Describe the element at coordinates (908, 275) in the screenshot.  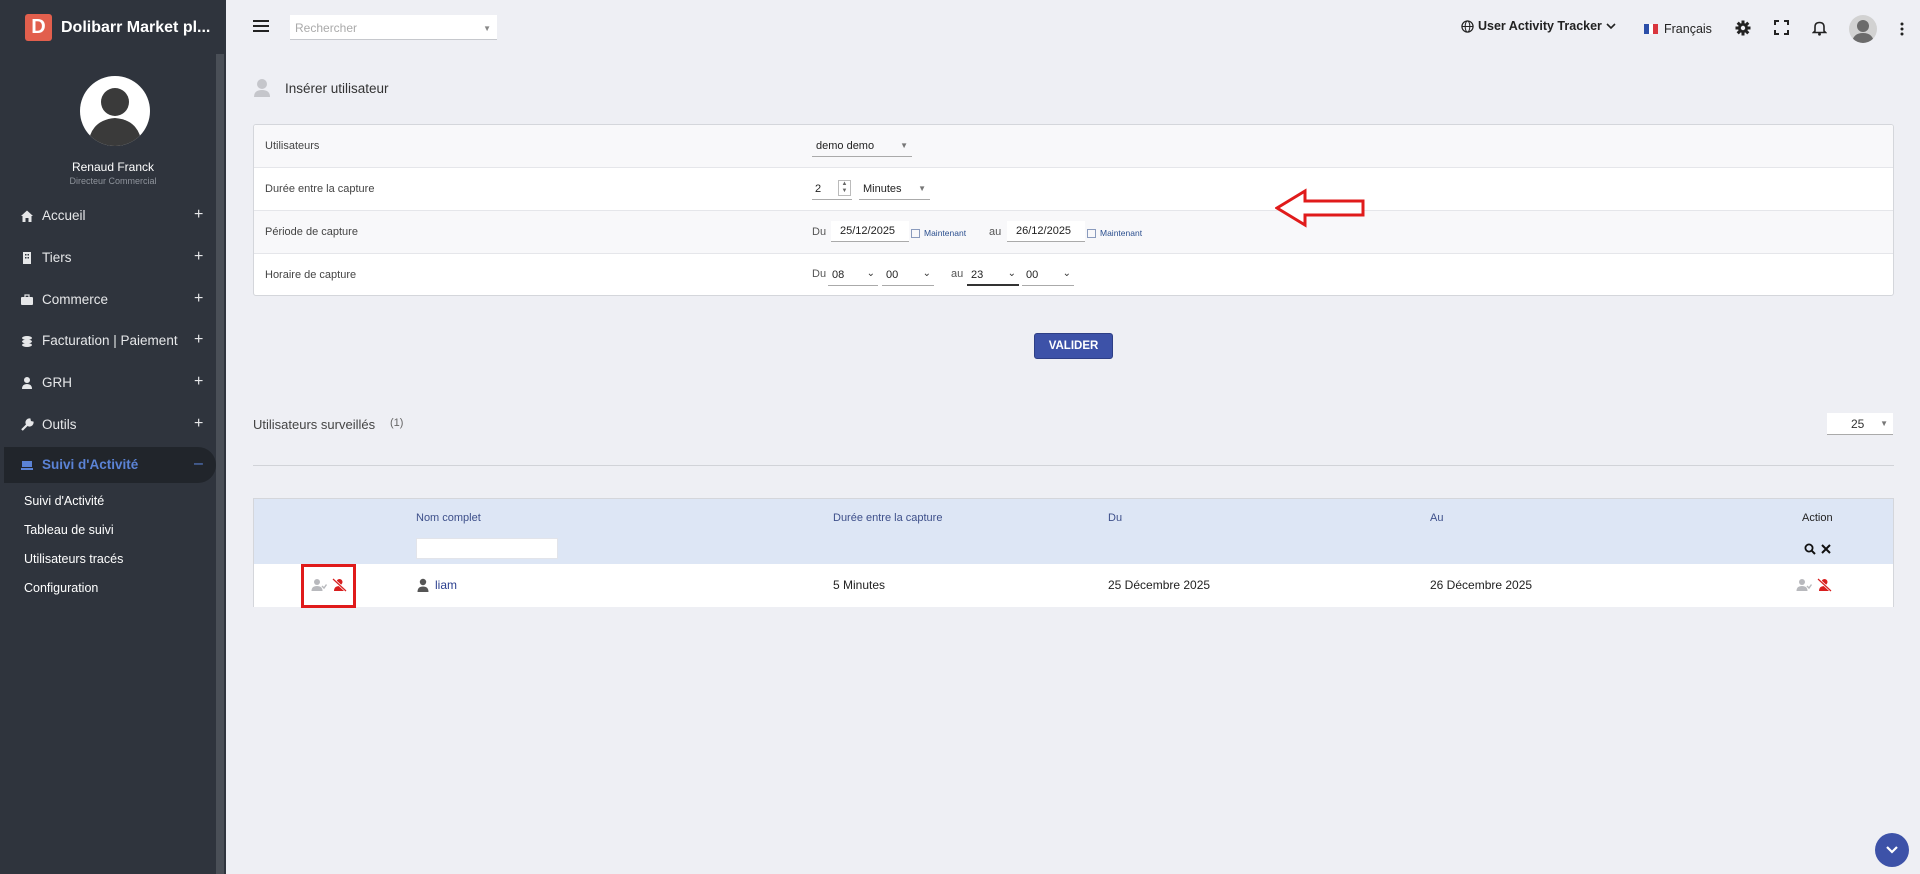
I see `schedule-from-min-select: 00 ⌄` at that location.